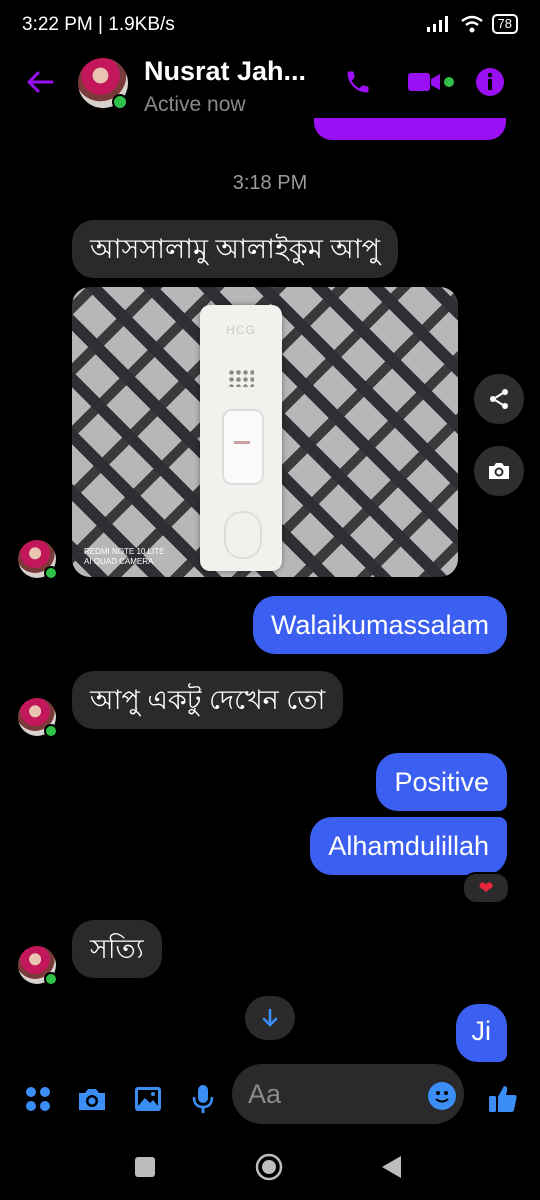 This screenshot has width=540, height=1200. Describe the element at coordinates (235, 249) in the screenshot. I see `incoming-message: আসসালামু আলাইকুম আপু` at that location.